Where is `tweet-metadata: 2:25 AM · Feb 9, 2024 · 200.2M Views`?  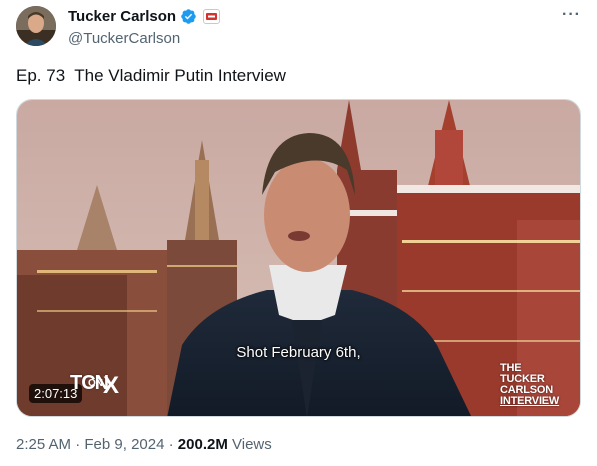
tweet-metadata: 2:25 AM · Feb 9, 2024 · 200.2M Views is located at coordinates (144, 444).